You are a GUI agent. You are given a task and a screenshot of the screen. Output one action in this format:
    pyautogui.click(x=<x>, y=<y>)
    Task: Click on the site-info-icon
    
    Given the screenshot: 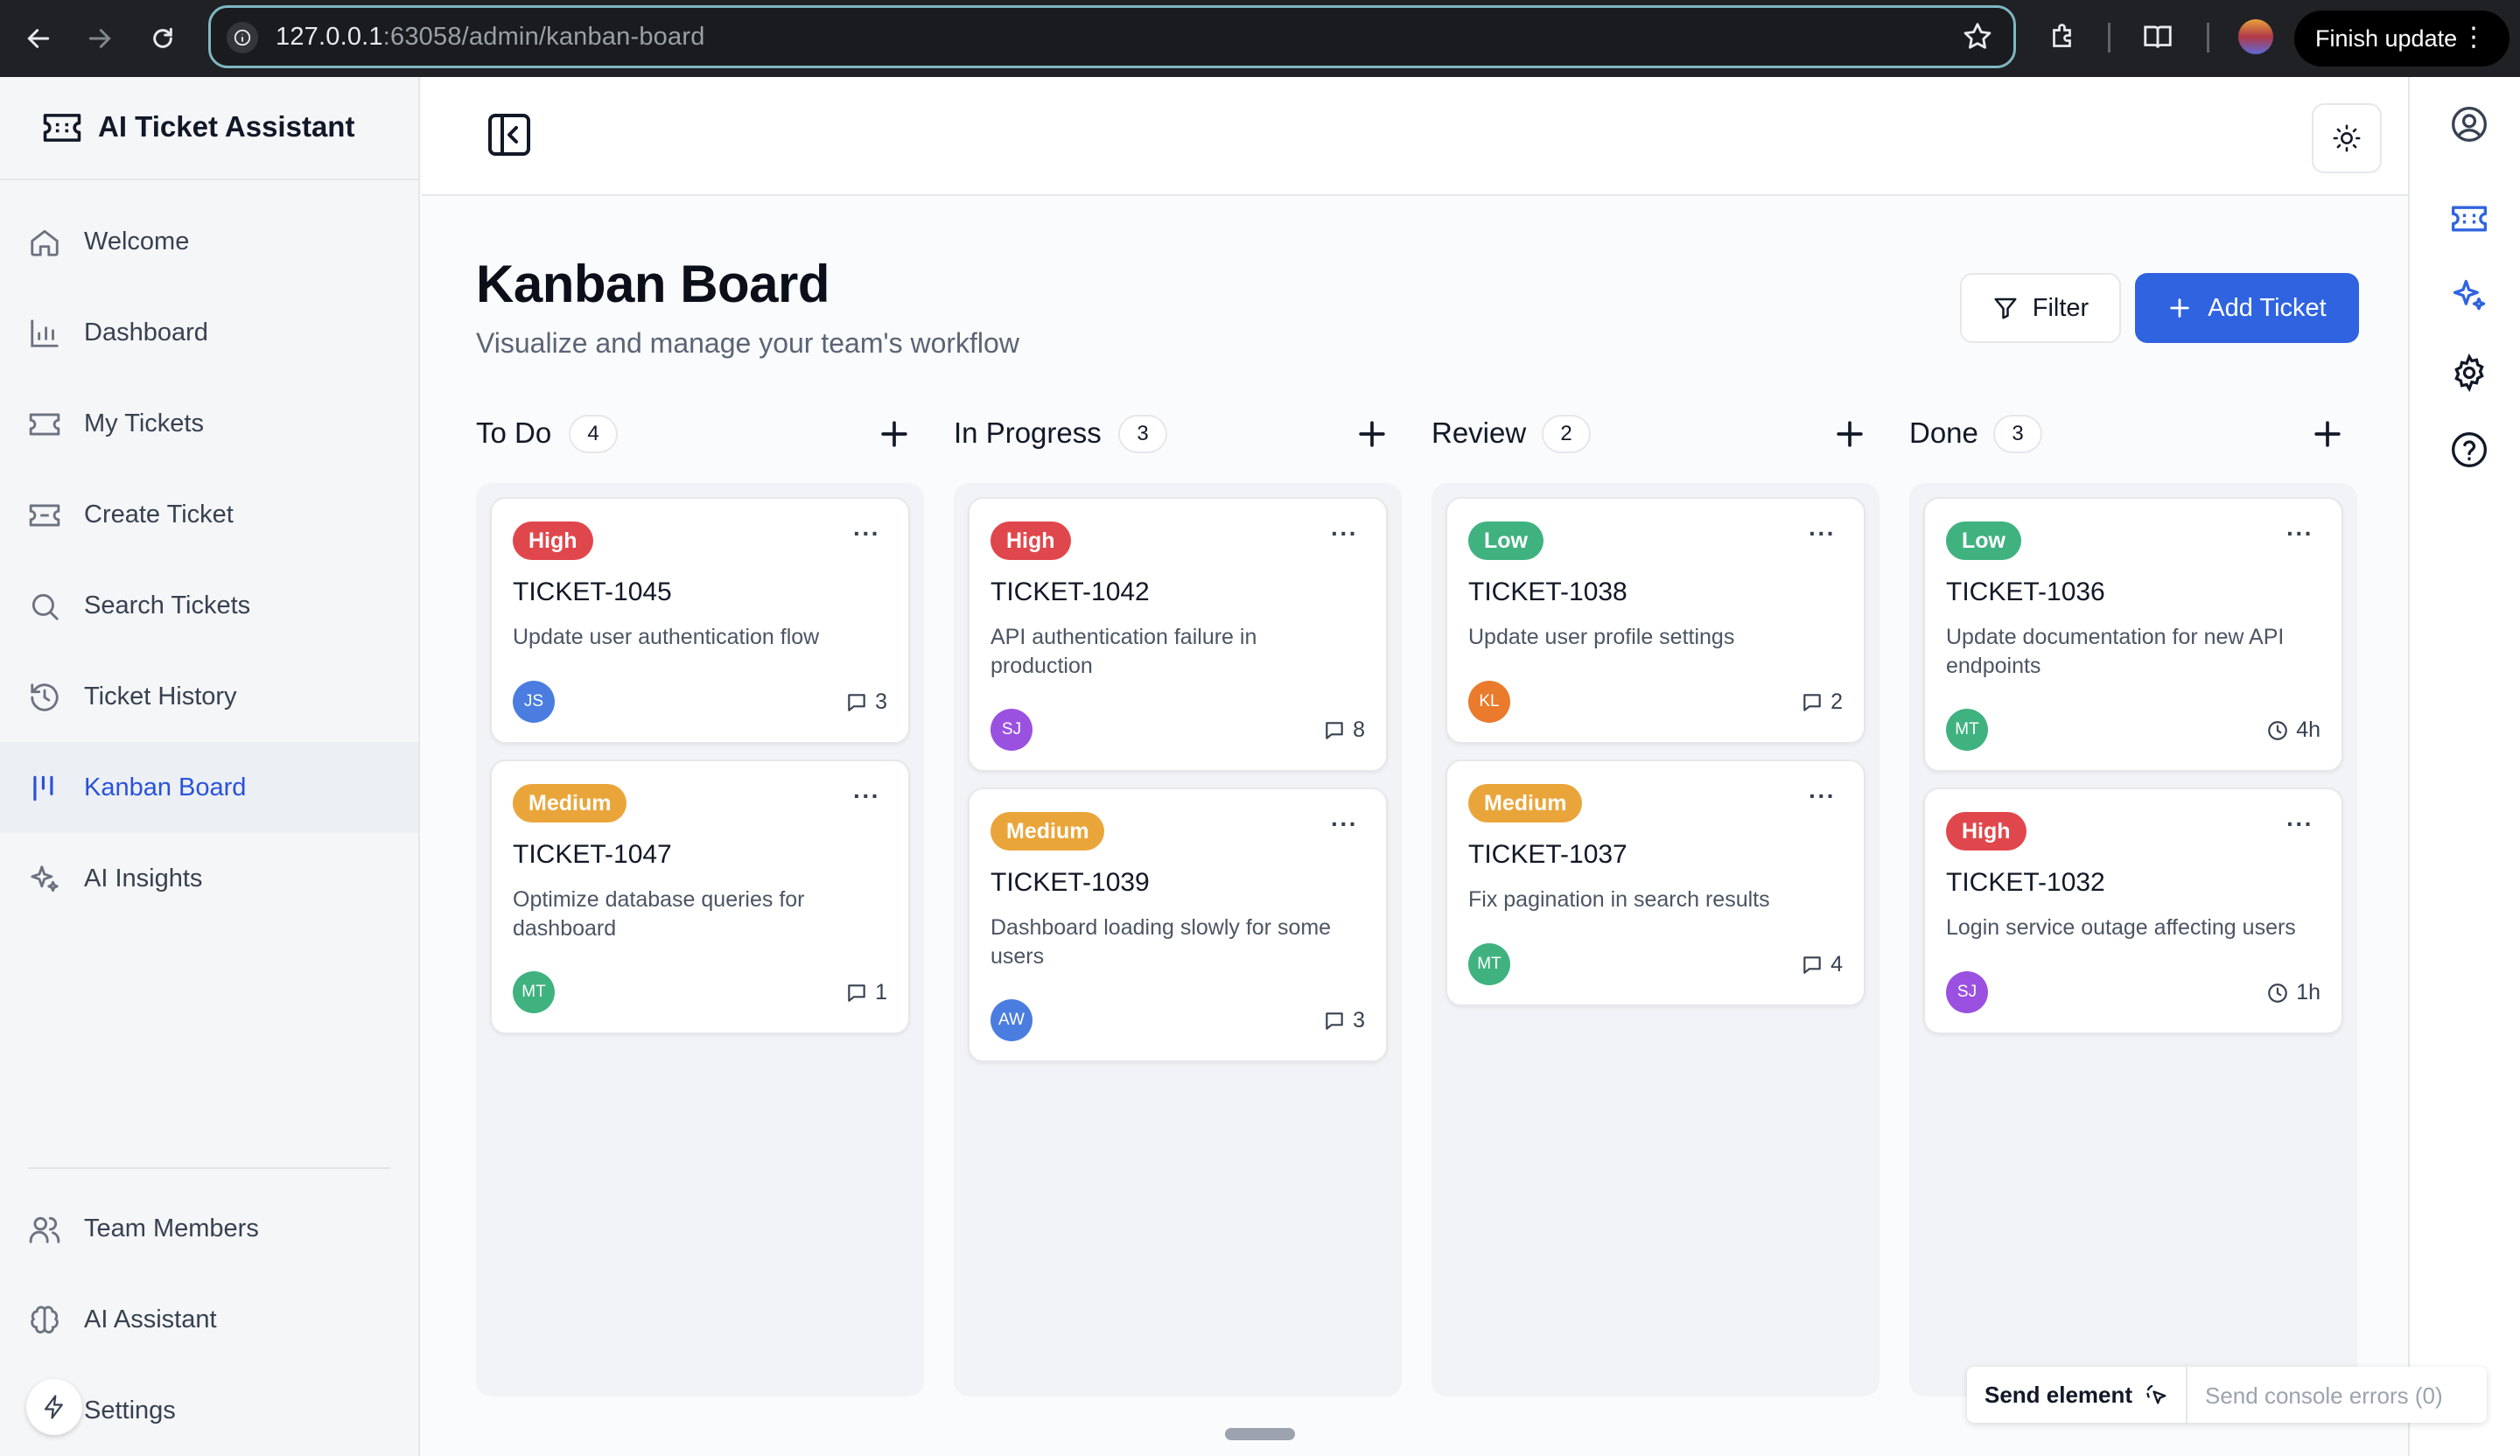 What is the action you would take?
    pyautogui.click(x=242, y=37)
    